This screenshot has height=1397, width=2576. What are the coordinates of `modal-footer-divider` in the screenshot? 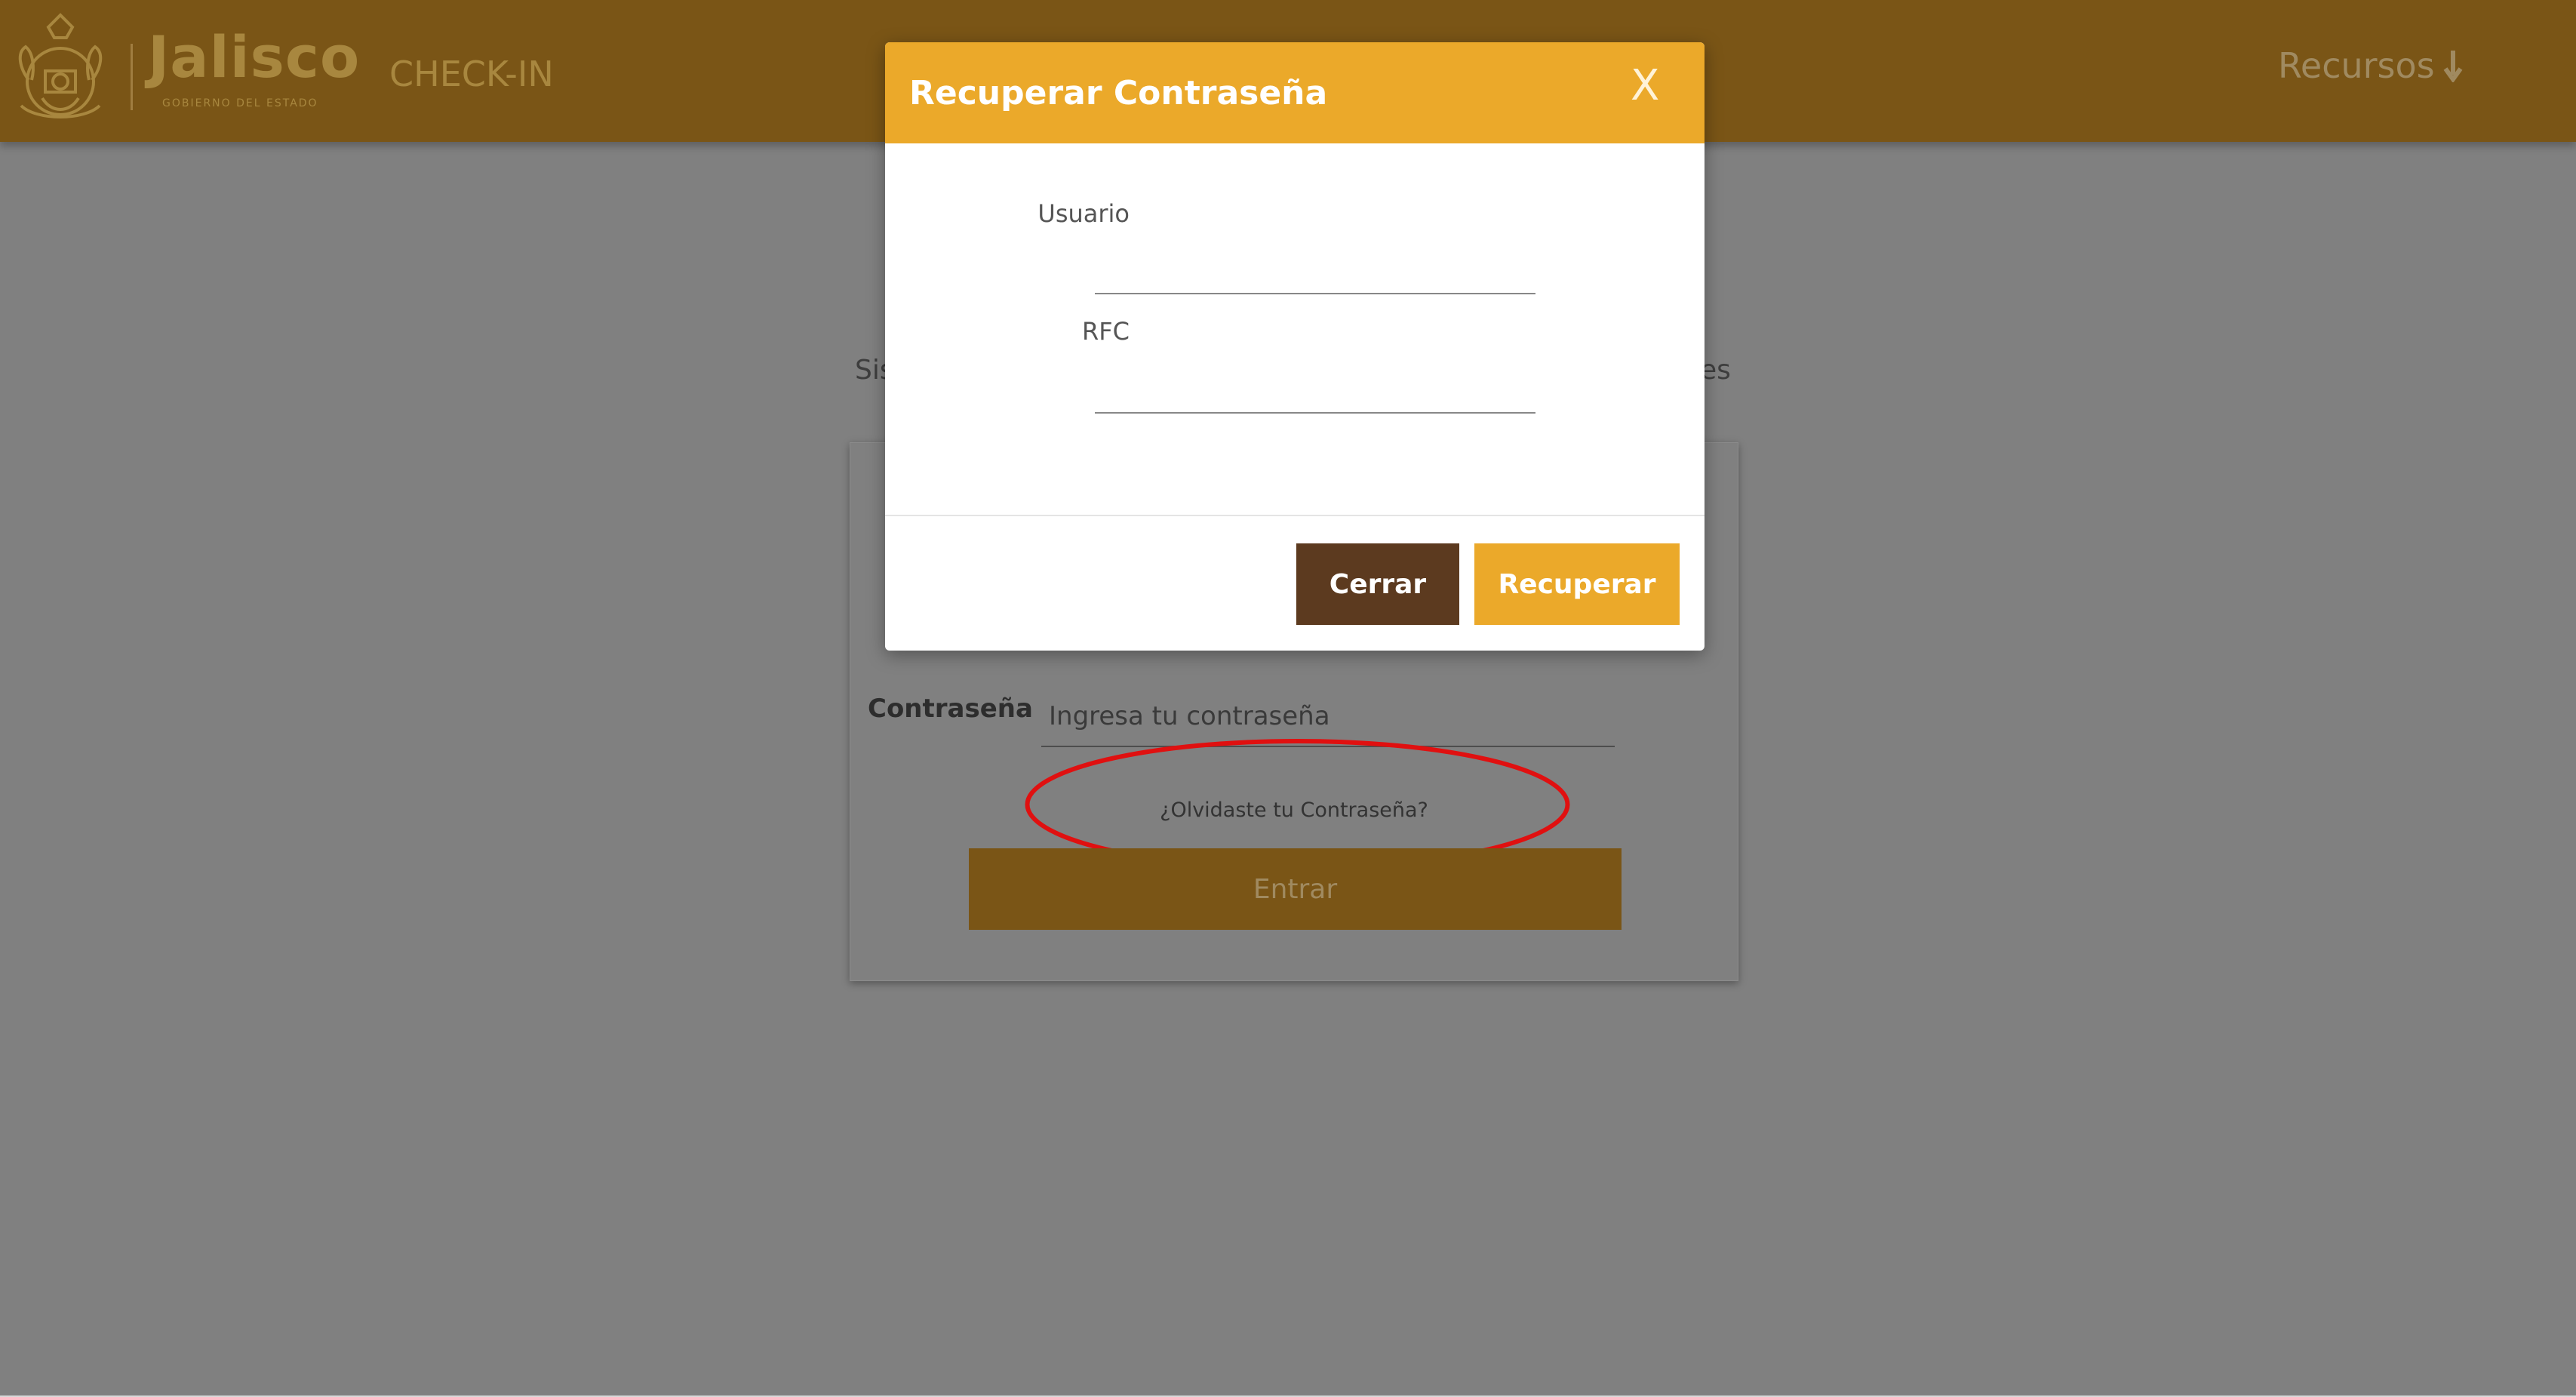 It's located at (1295, 515).